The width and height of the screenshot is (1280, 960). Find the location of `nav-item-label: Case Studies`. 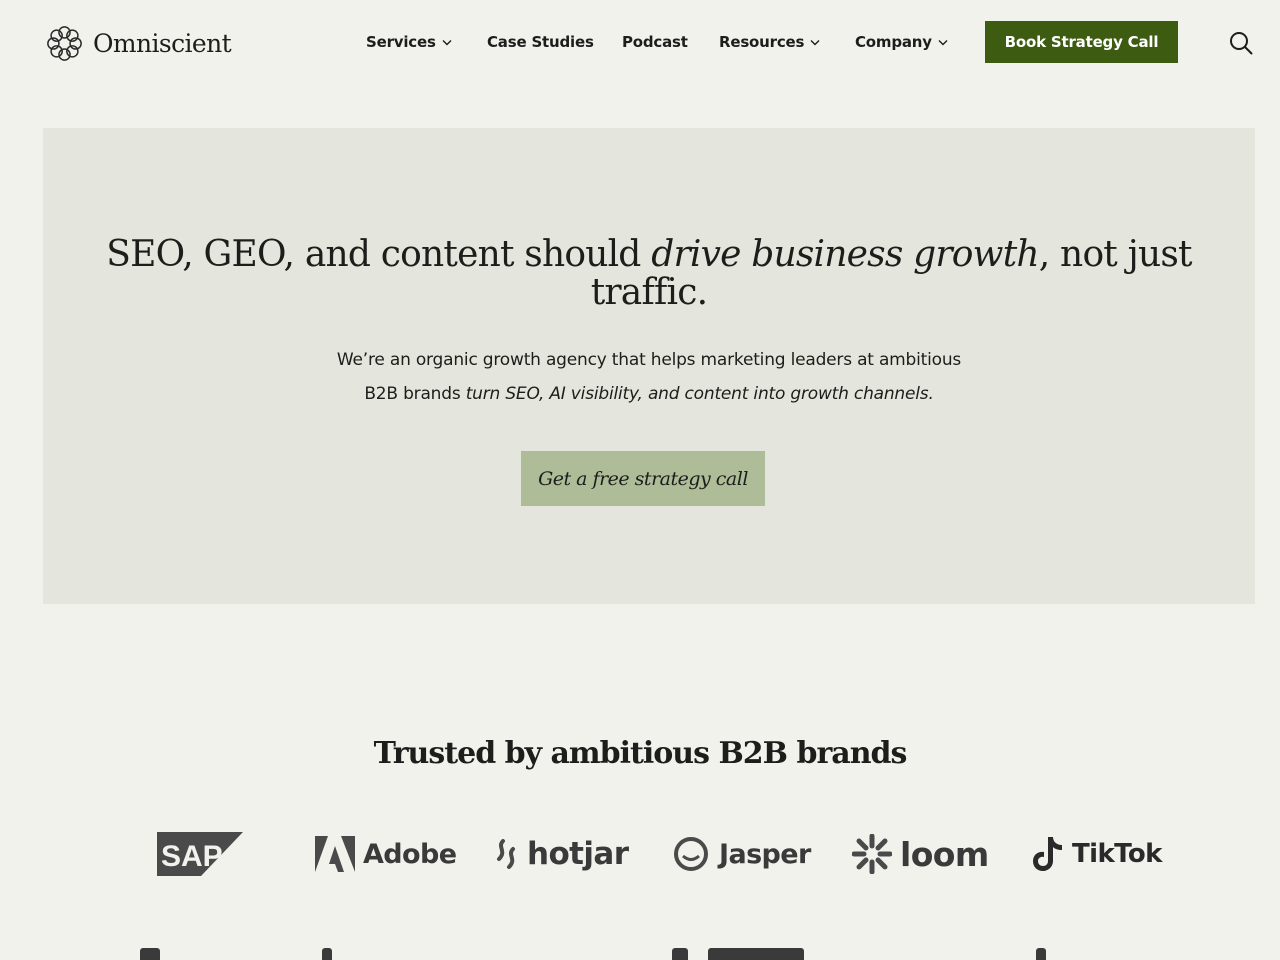

nav-item-label: Case Studies is located at coordinates (540, 42).